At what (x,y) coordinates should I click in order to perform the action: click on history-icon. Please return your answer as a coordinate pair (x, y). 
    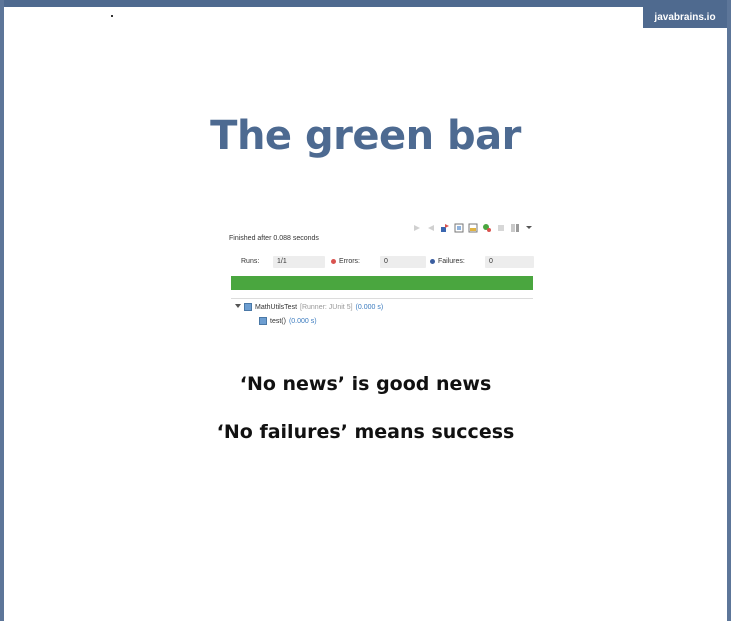
    Looking at the image, I should click on (459, 225).